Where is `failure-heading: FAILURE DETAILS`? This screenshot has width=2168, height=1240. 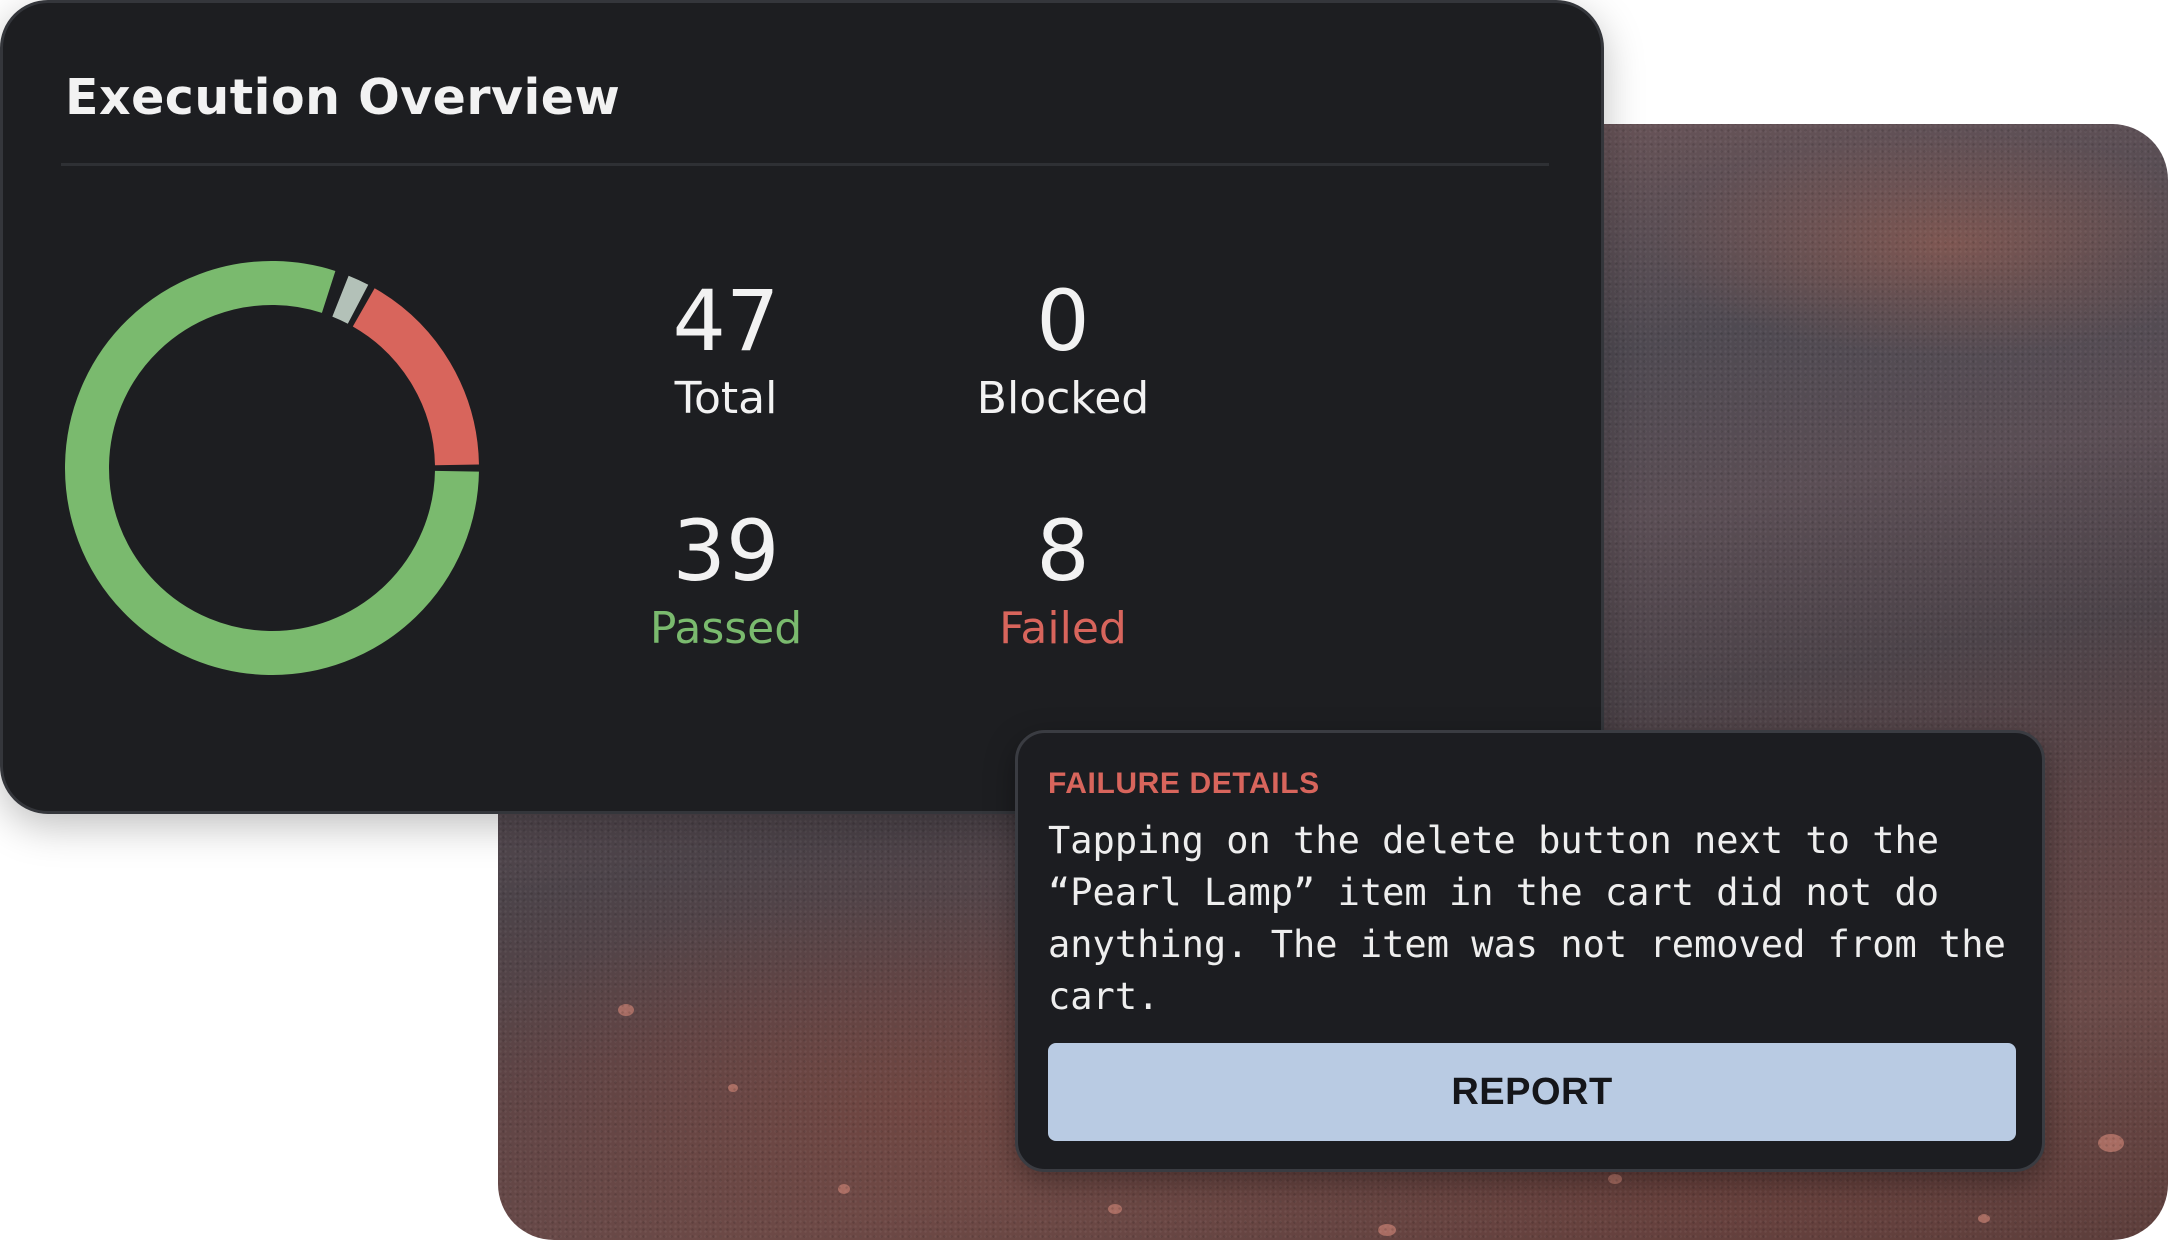 failure-heading: FAILURE DETAILS is located at coordinates (1184, 783).